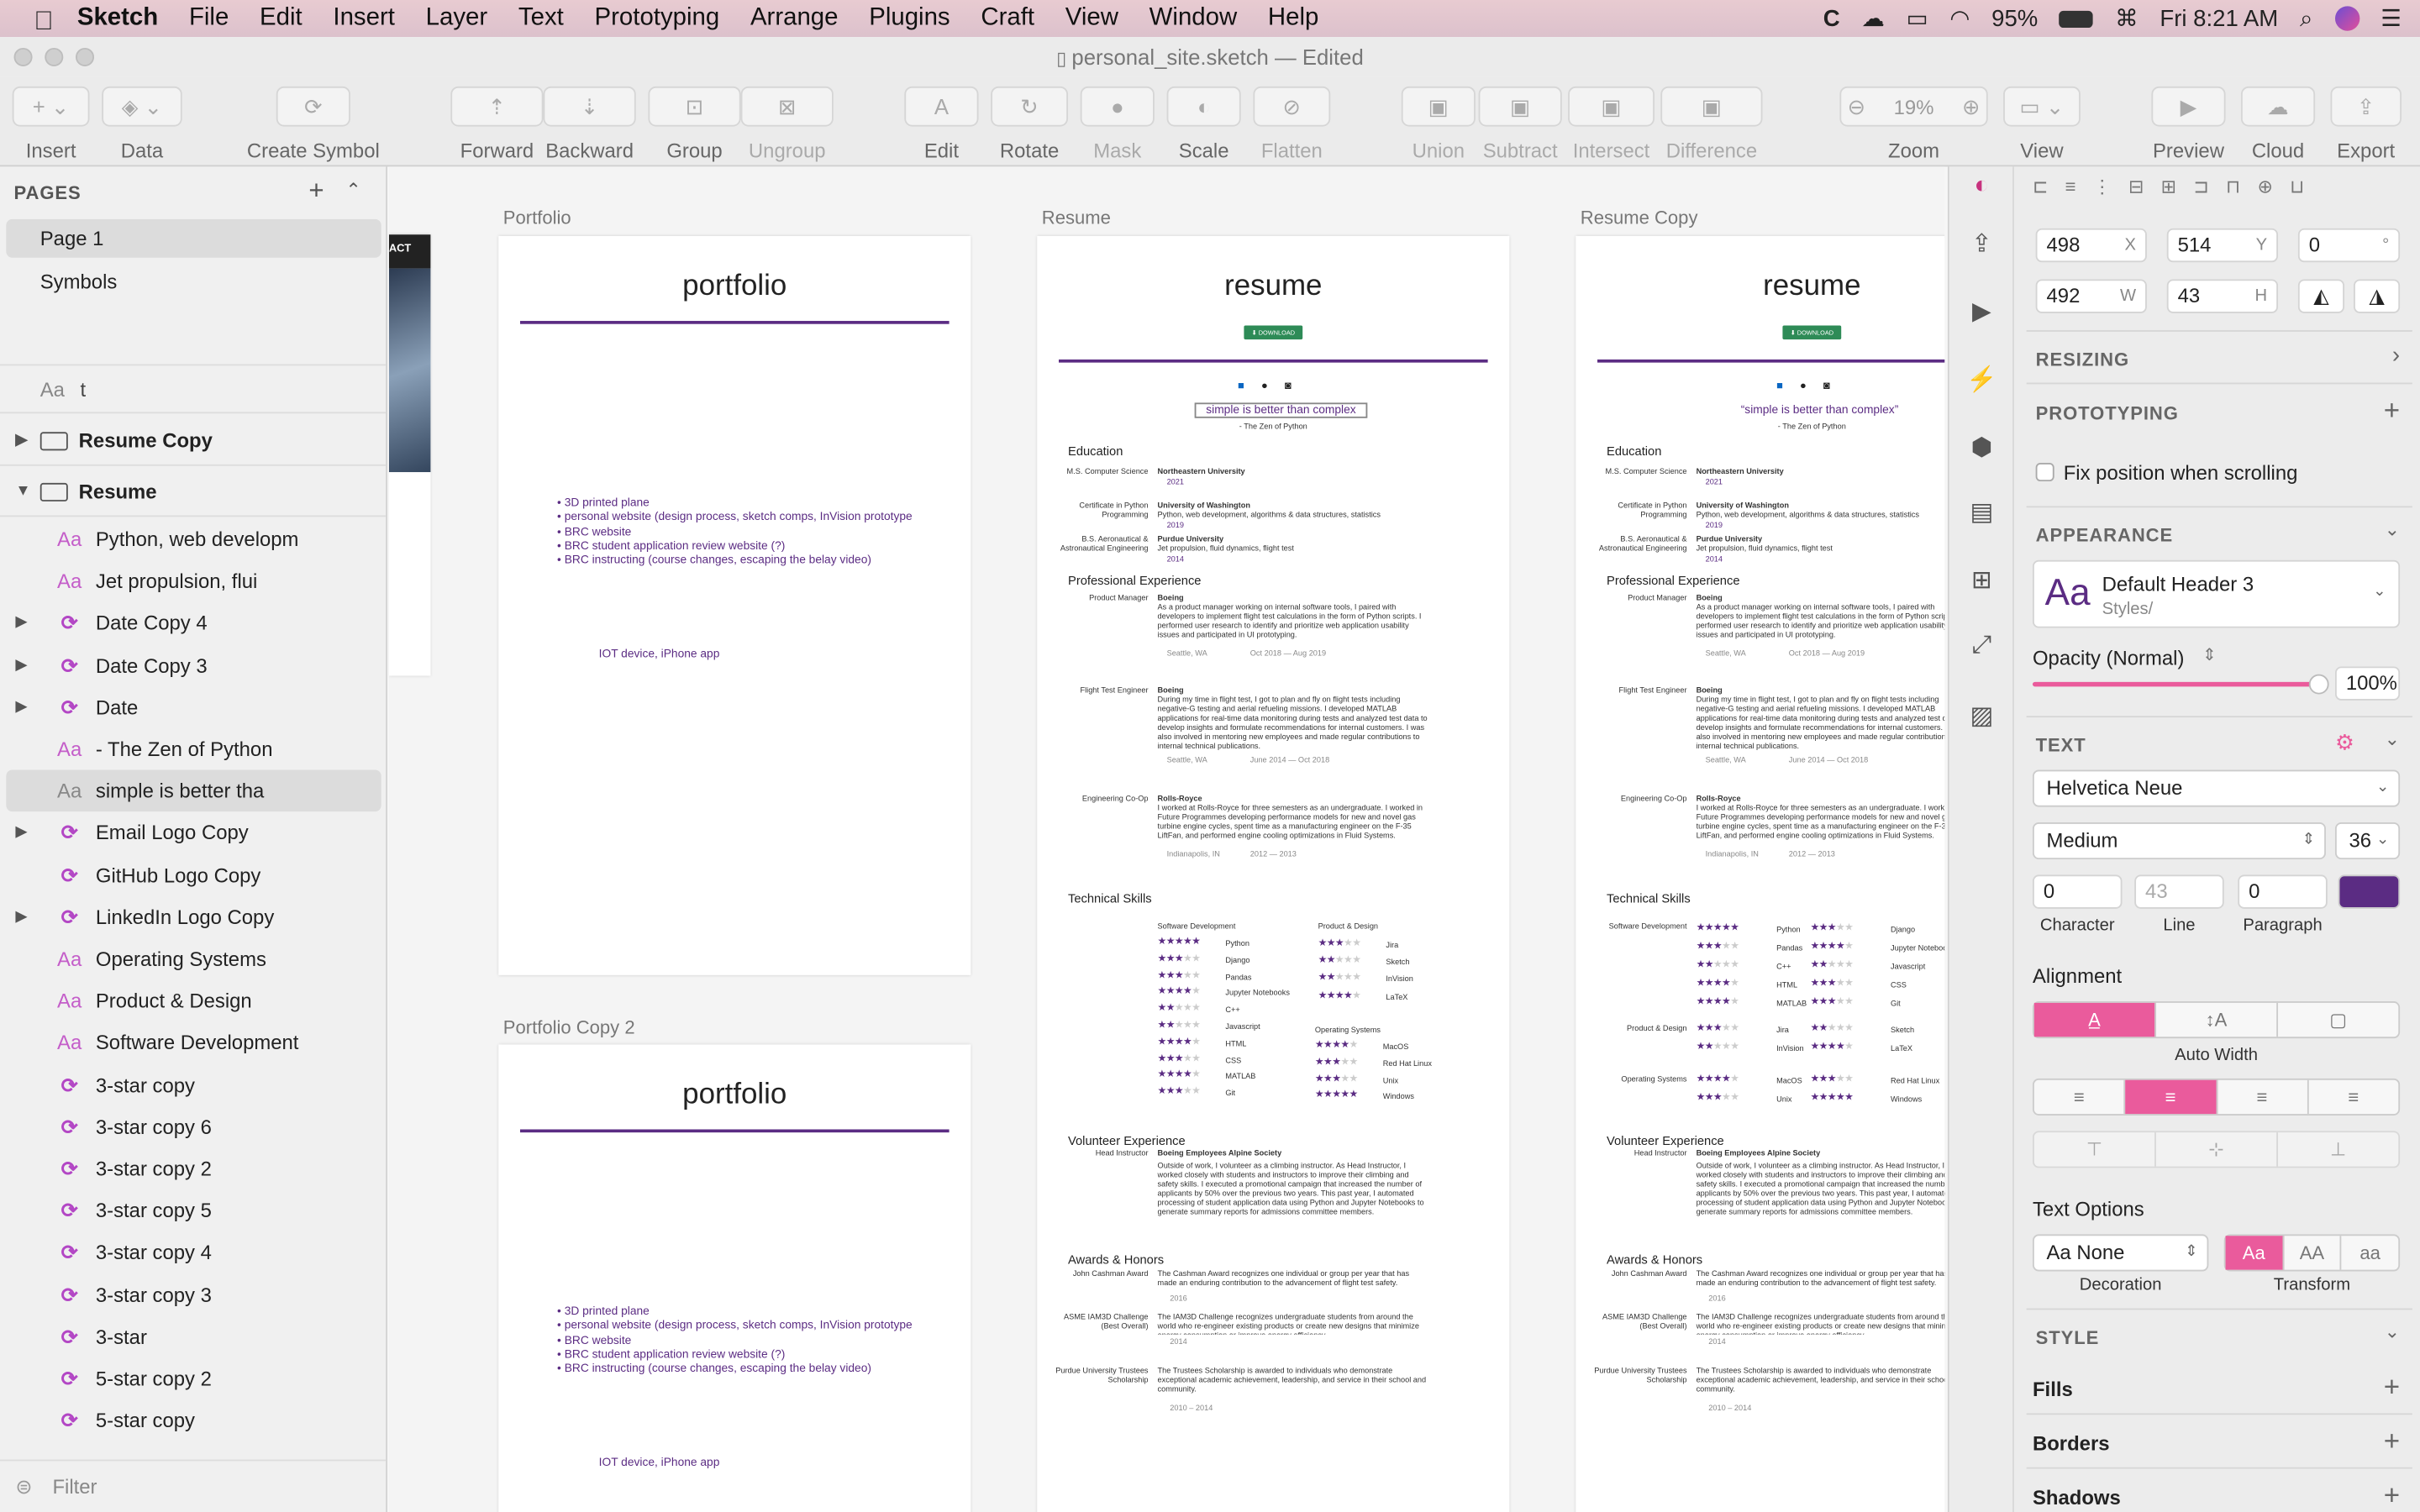 This screenshot has width=2420, height=1512. I want to click on disclosure-expanded-icon: ▼, so click(22, 492).